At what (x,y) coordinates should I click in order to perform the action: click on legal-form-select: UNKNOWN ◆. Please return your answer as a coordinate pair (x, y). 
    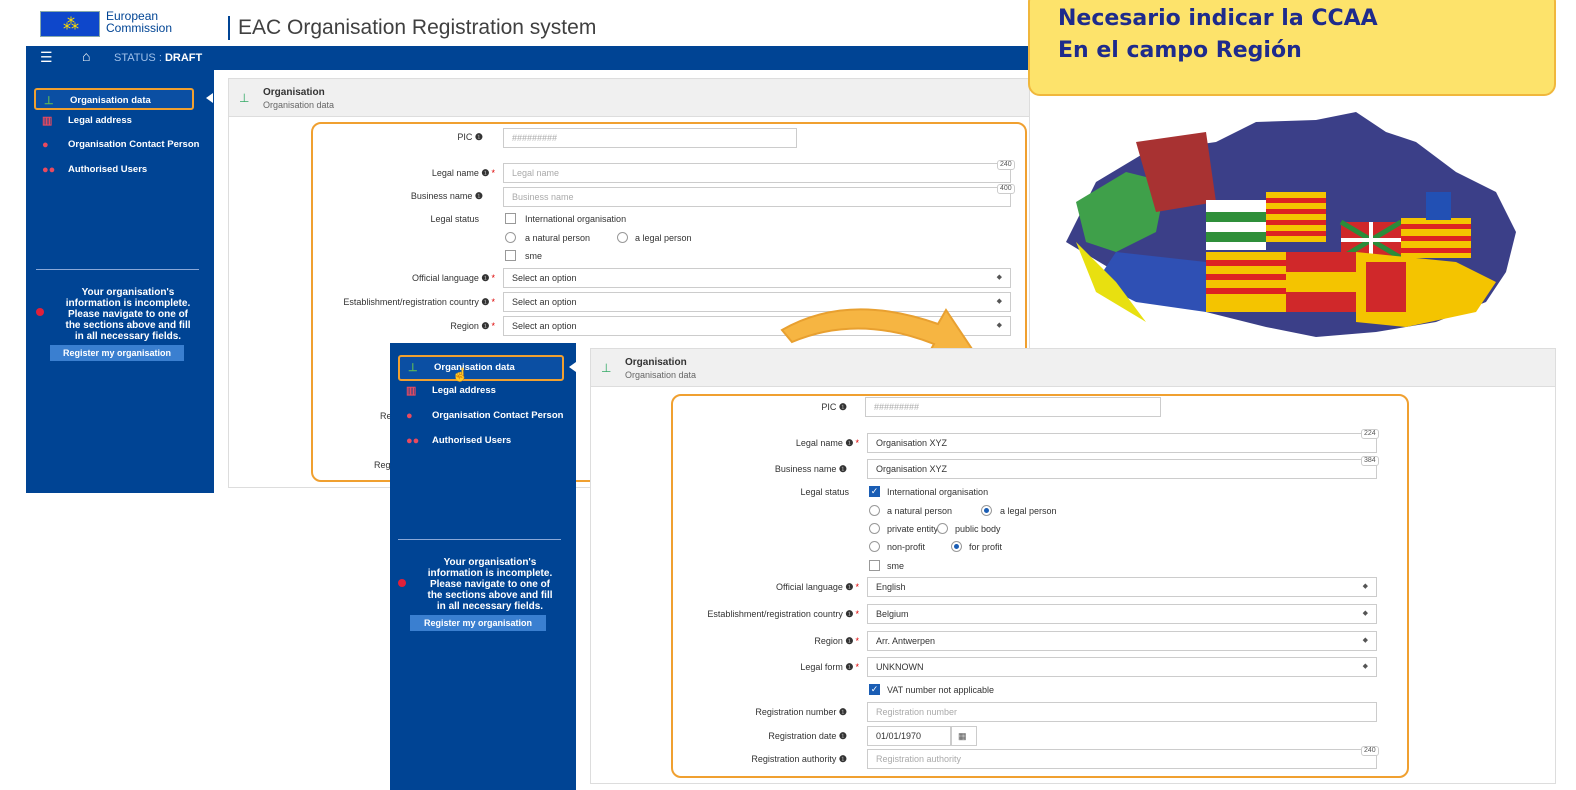
    Looking at the image, I should click on (1122, 667).